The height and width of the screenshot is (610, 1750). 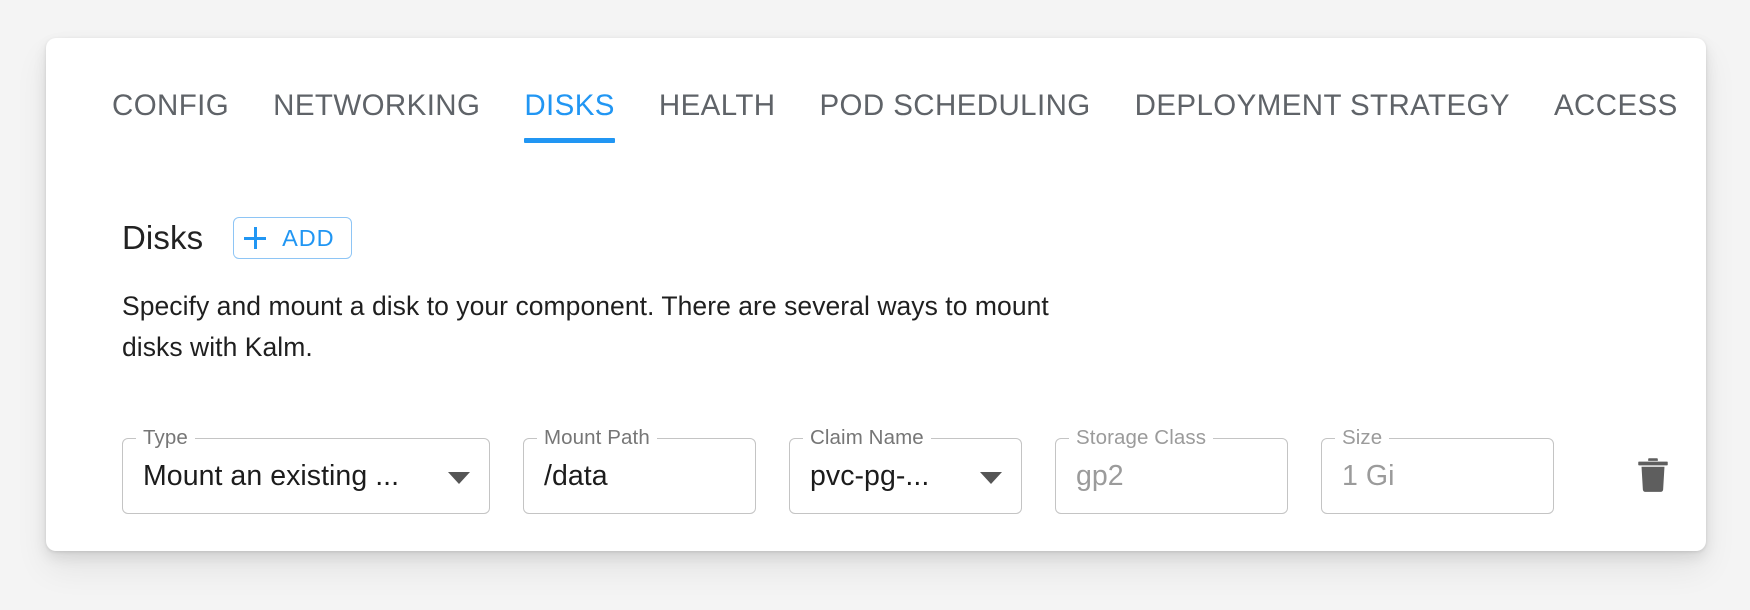 I want to click on tab-label: HEALTH, so click(x=717, y=105).